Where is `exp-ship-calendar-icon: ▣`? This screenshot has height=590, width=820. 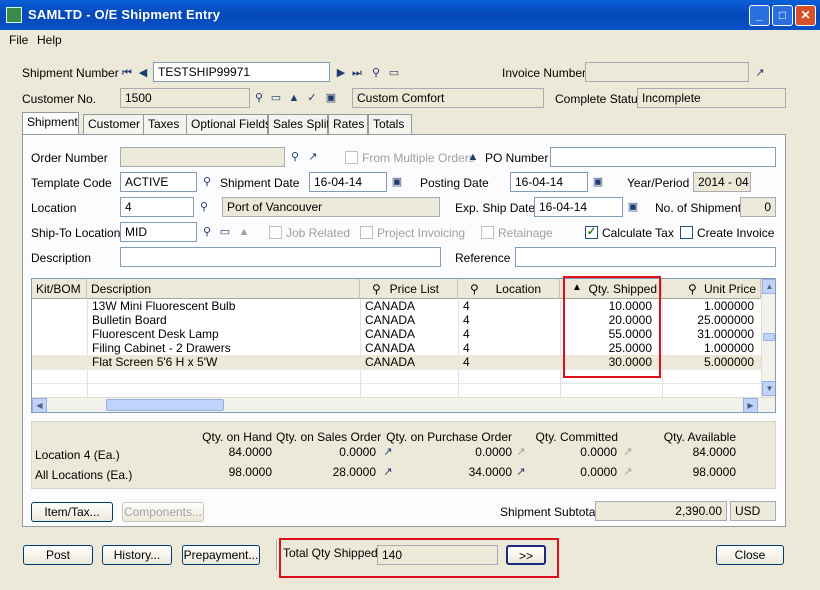 exp-ship-calendar-icon: ▣ is located at coordinates (633, 207).